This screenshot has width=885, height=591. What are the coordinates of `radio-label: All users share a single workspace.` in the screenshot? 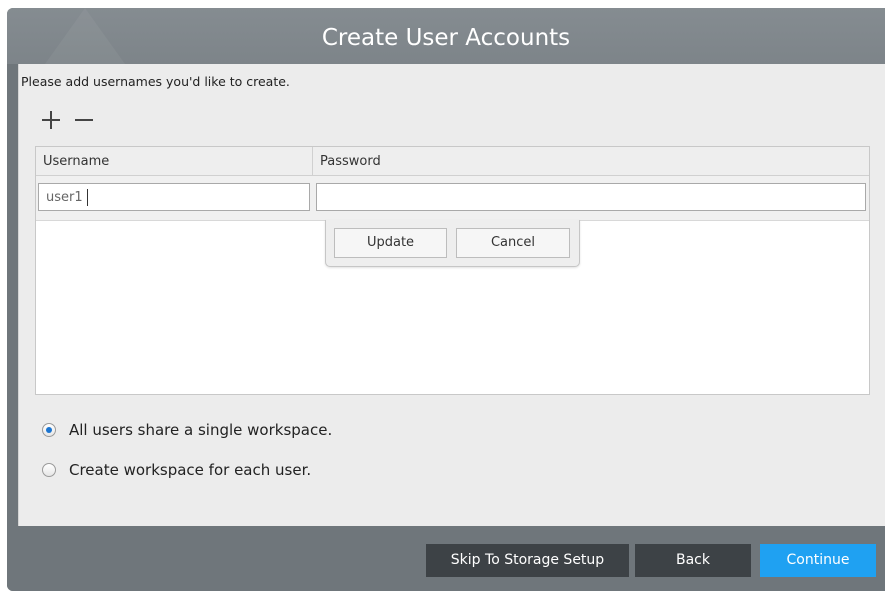 It's located at (201, 430).